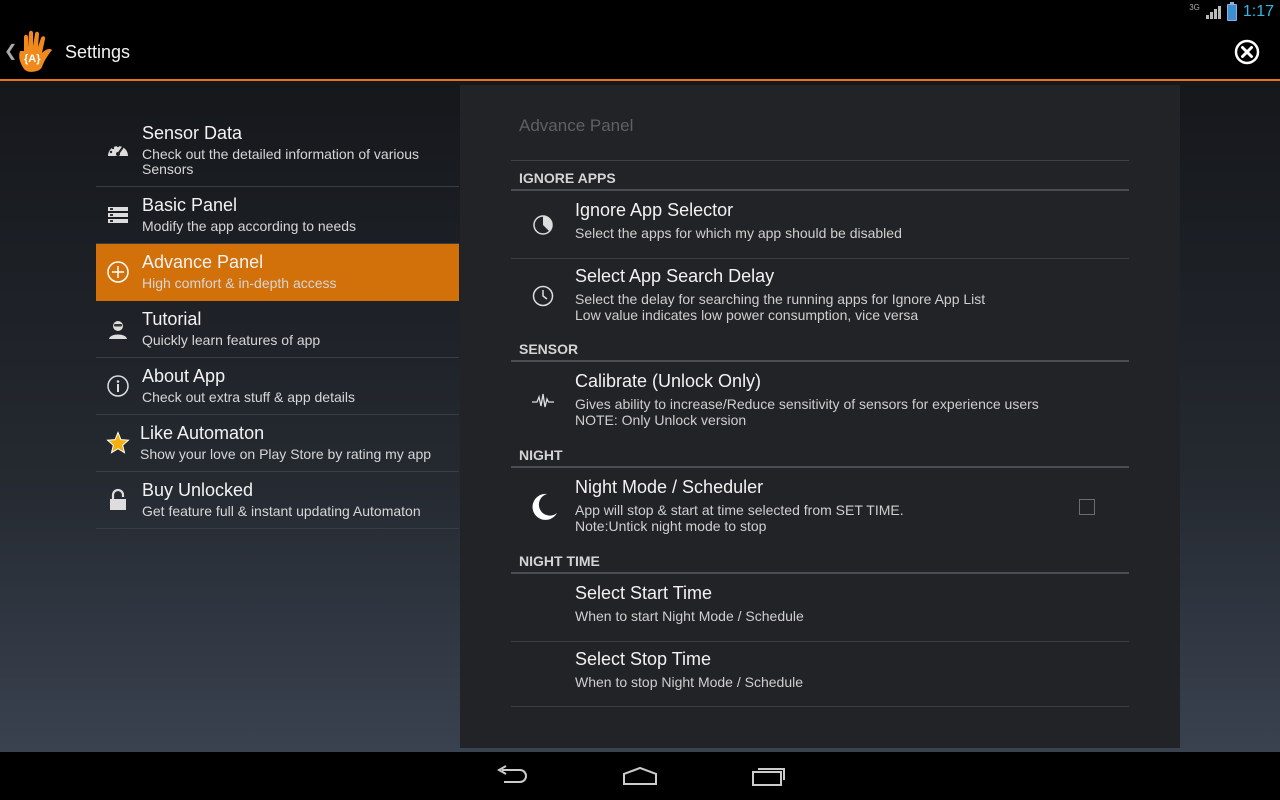 The width and height of the screenshot is (1280, 800). I want to click on night-mode-checkbox, so click(1087, 507).